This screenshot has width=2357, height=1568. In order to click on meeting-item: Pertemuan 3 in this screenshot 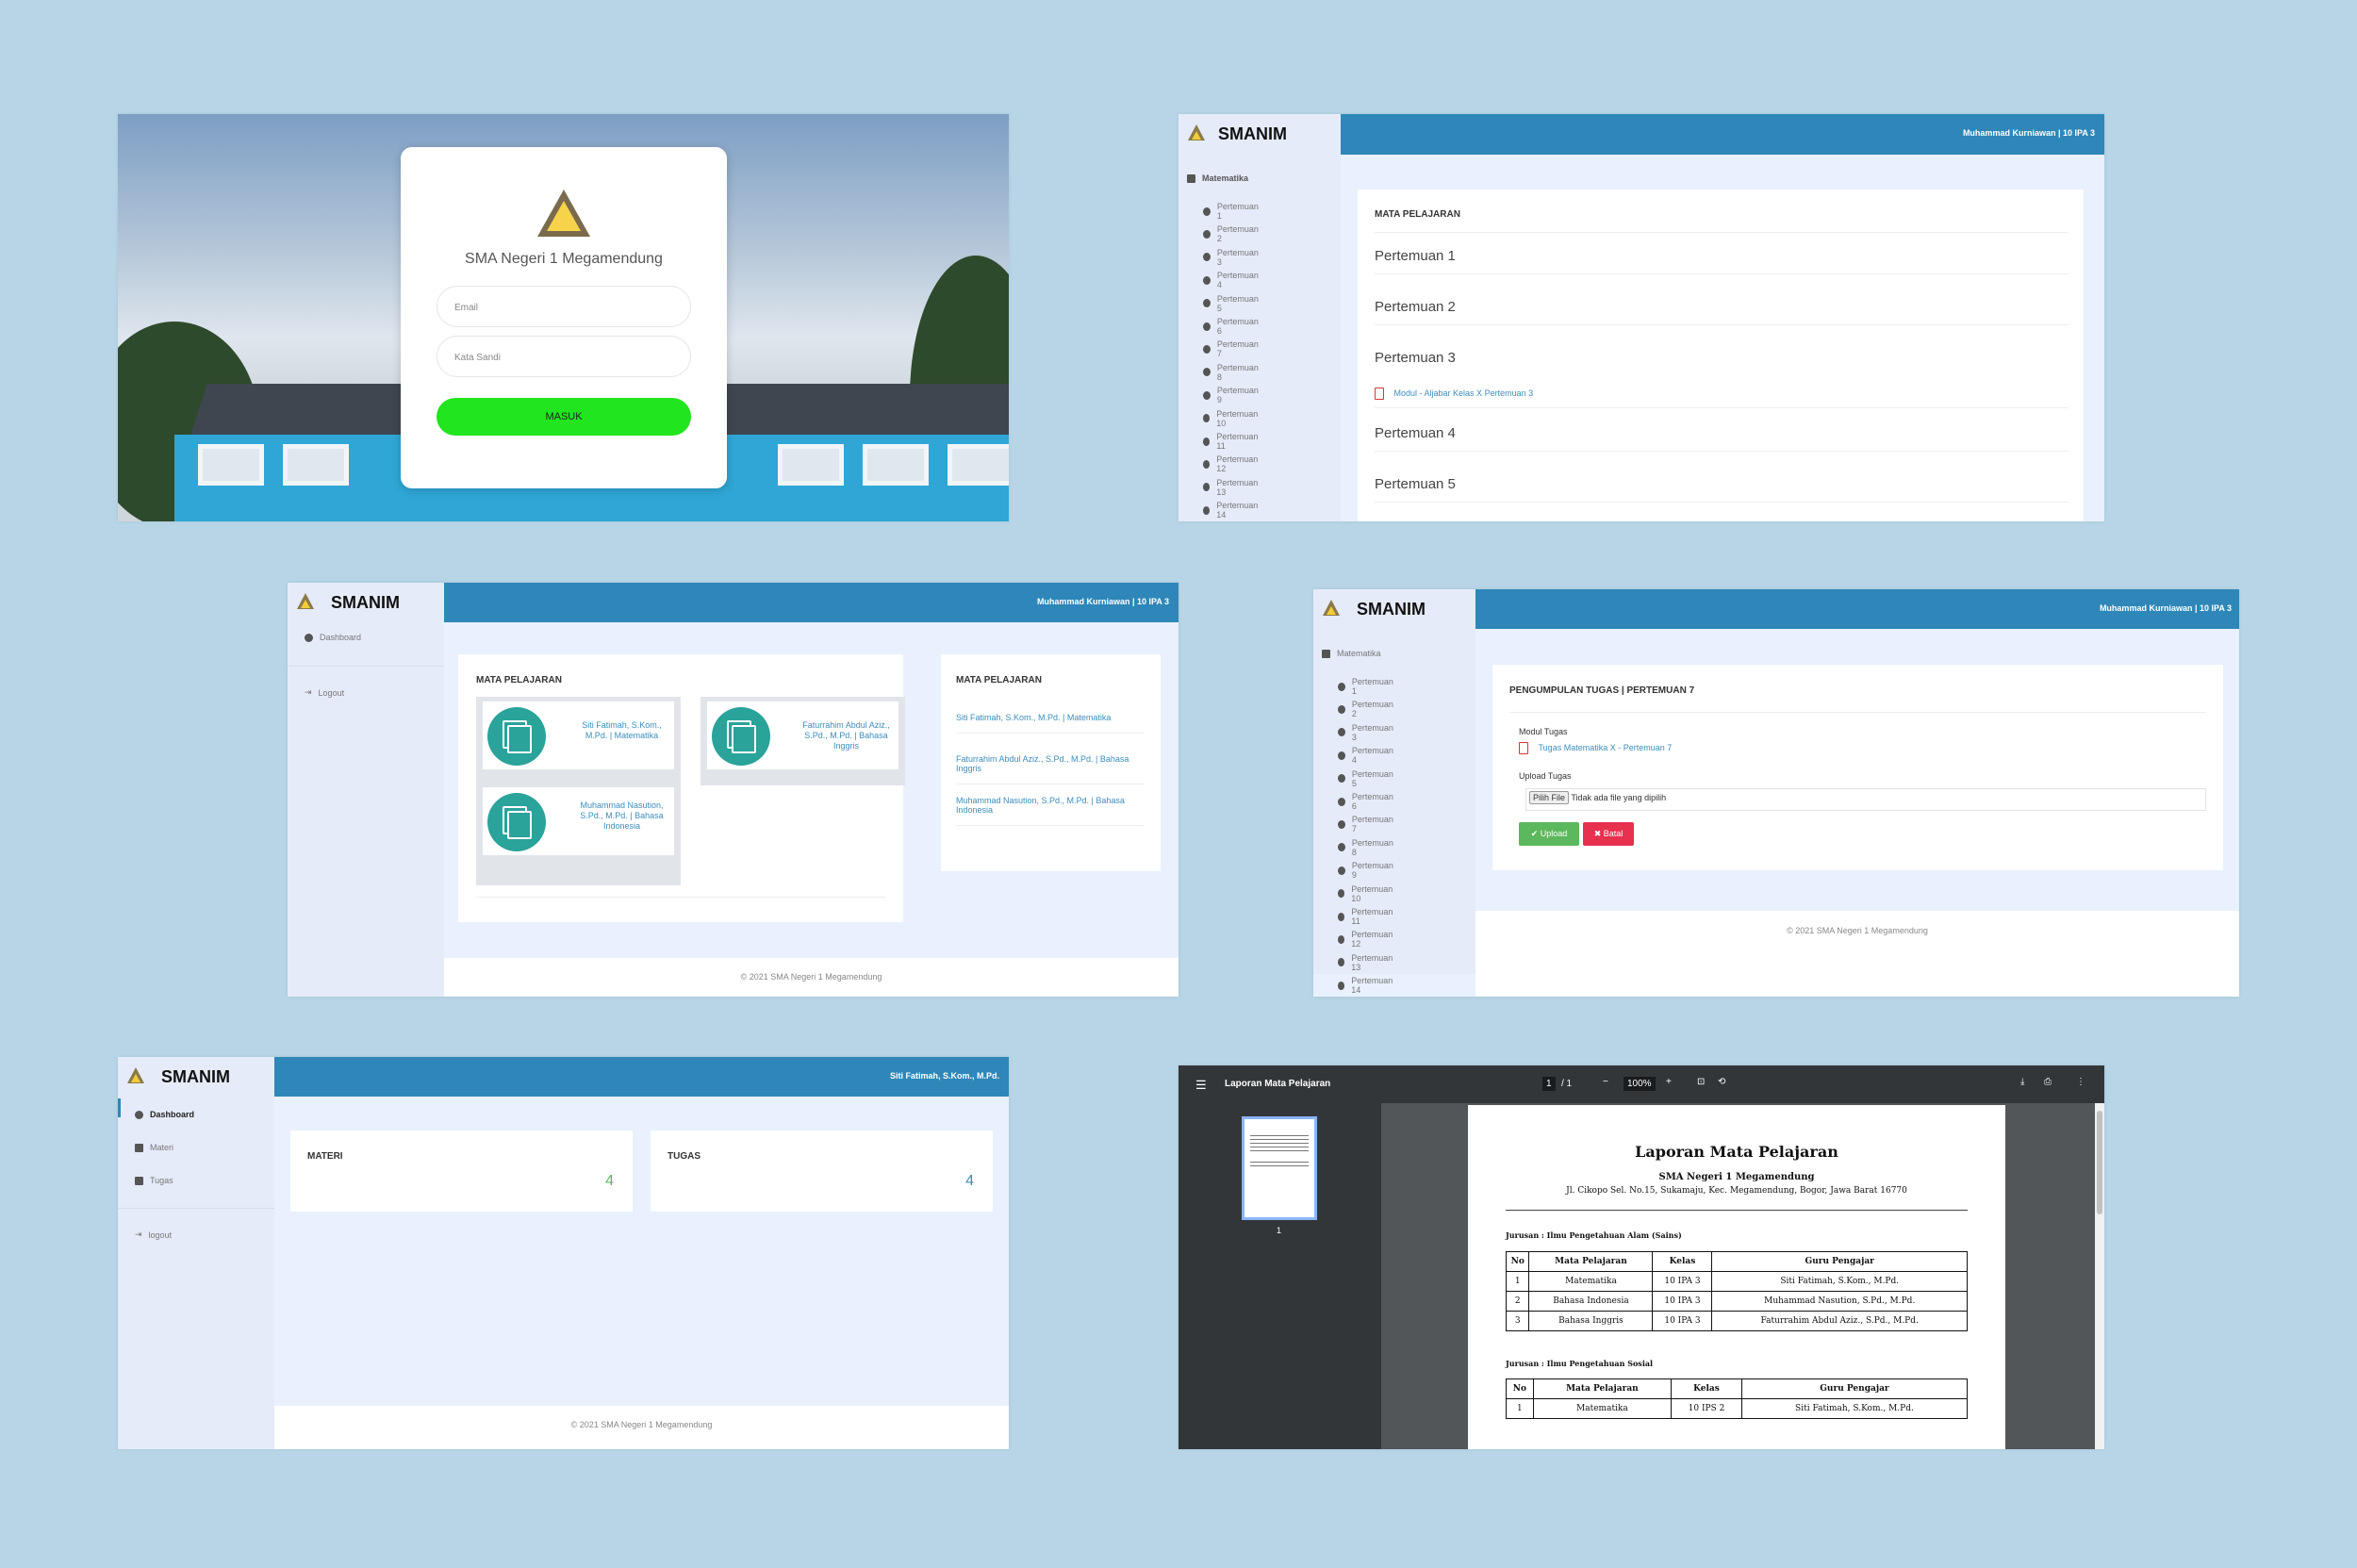, I will do `click(1722, 363)`.